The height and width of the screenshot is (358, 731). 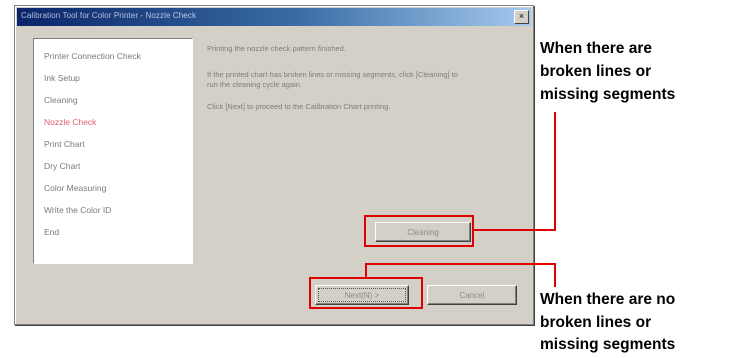 What do you see at coordinates (70, 122) in the screenshot?
I see `step-nozzle-check: Nozzle Check` at bounding box center [70, 122].